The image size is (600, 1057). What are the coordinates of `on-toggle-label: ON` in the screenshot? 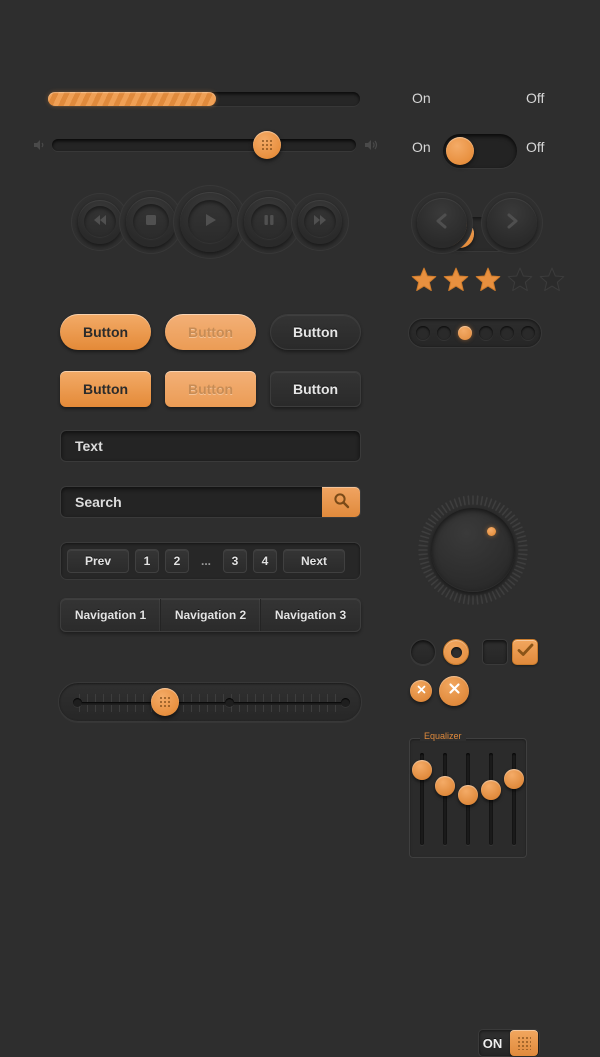 It's located at (492, 1043).